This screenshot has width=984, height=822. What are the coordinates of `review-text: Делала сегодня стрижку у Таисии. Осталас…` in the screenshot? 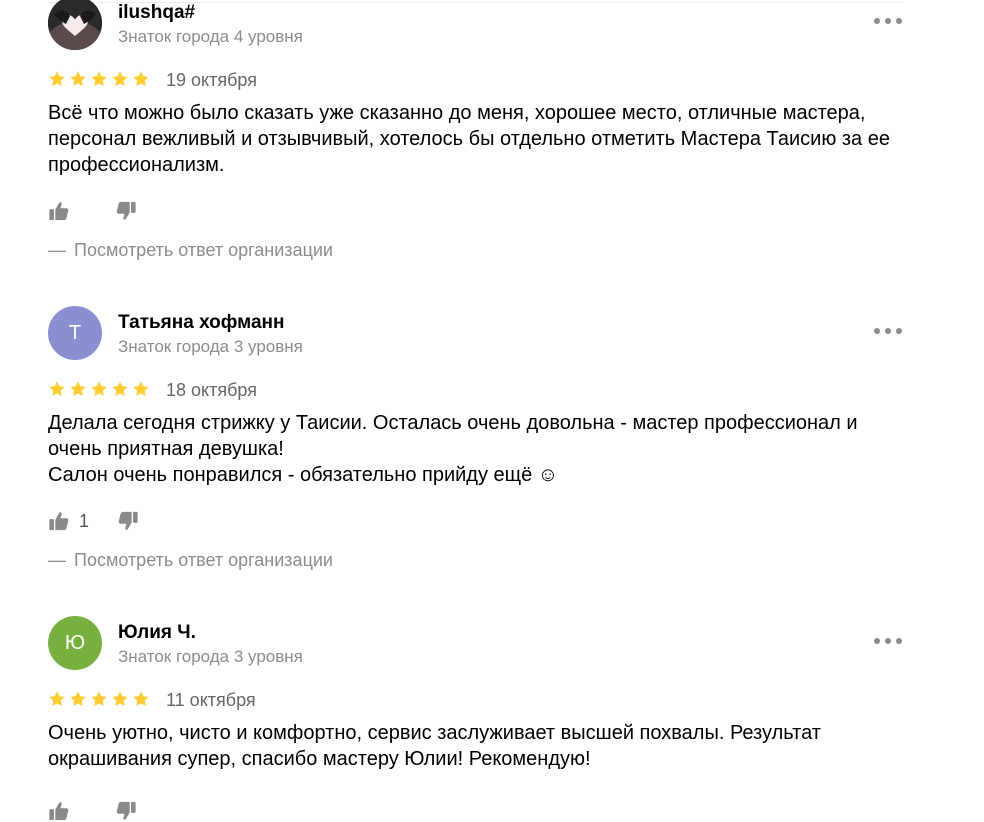 It's located at (478, 449).